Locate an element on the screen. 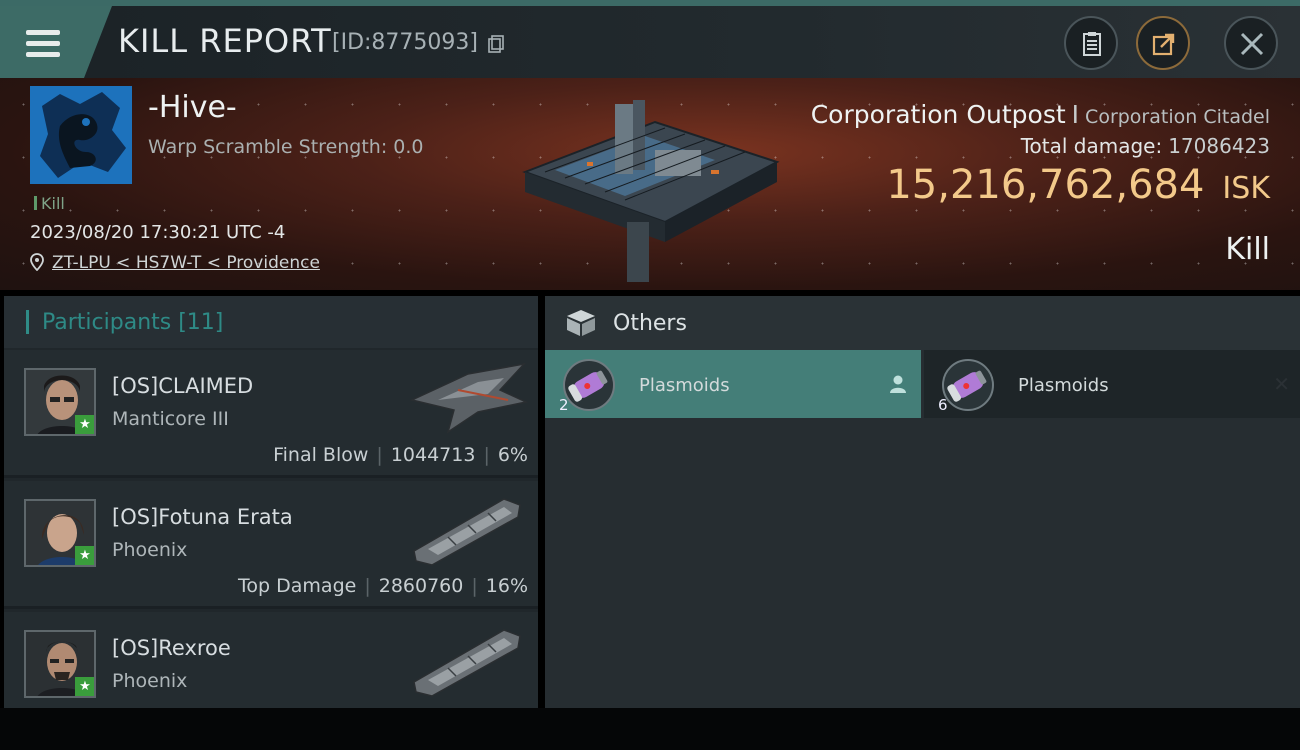  participants-title: Participants [11] is located at coordinates (133, 322).